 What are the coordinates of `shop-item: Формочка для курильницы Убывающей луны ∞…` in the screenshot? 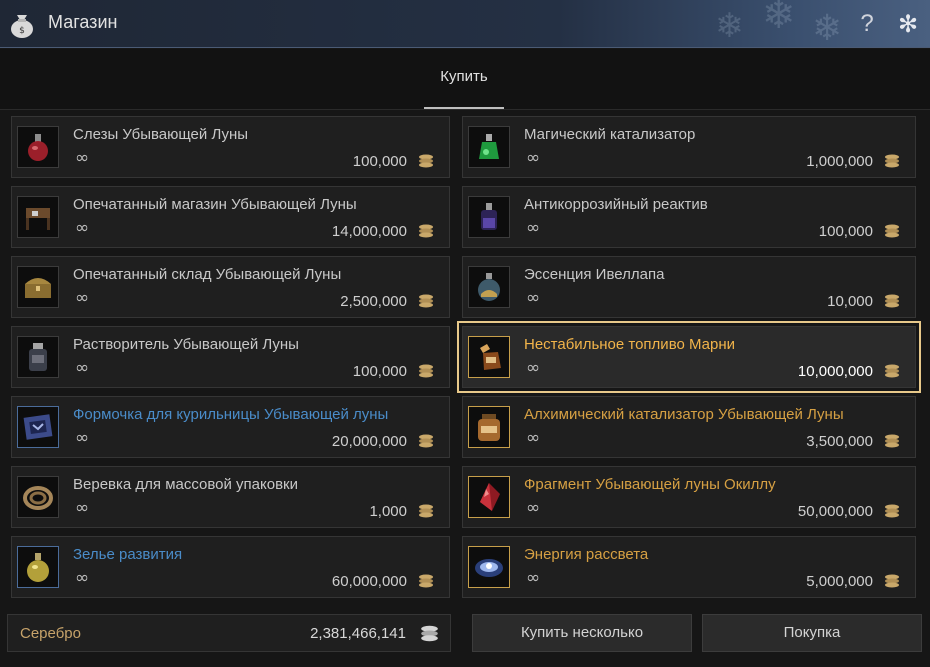 It's located at (230, 427).